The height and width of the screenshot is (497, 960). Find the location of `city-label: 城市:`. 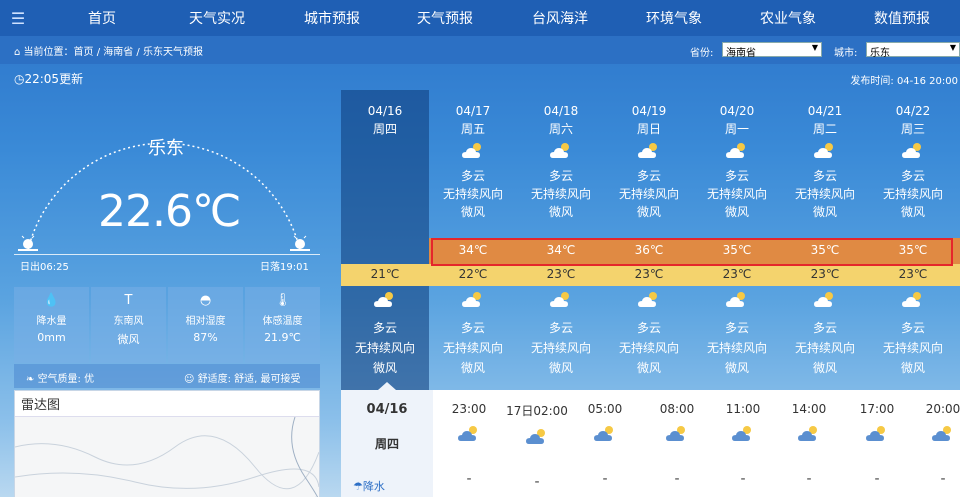

city-label: 城市: is located at coordinates (846, 53).